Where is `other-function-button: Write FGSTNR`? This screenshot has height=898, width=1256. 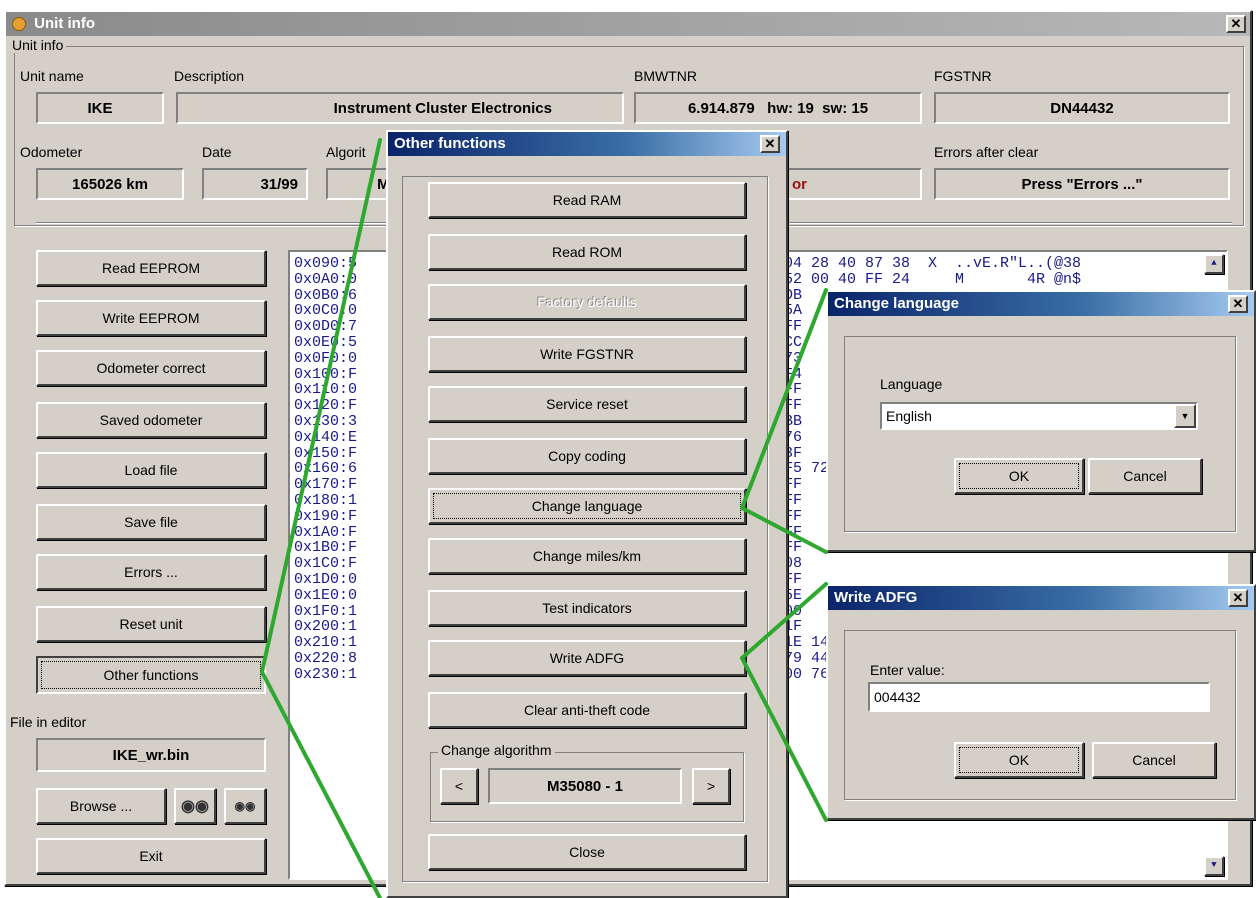 other-function-button: Write FGSTNR is located at coordinates (587, 354).